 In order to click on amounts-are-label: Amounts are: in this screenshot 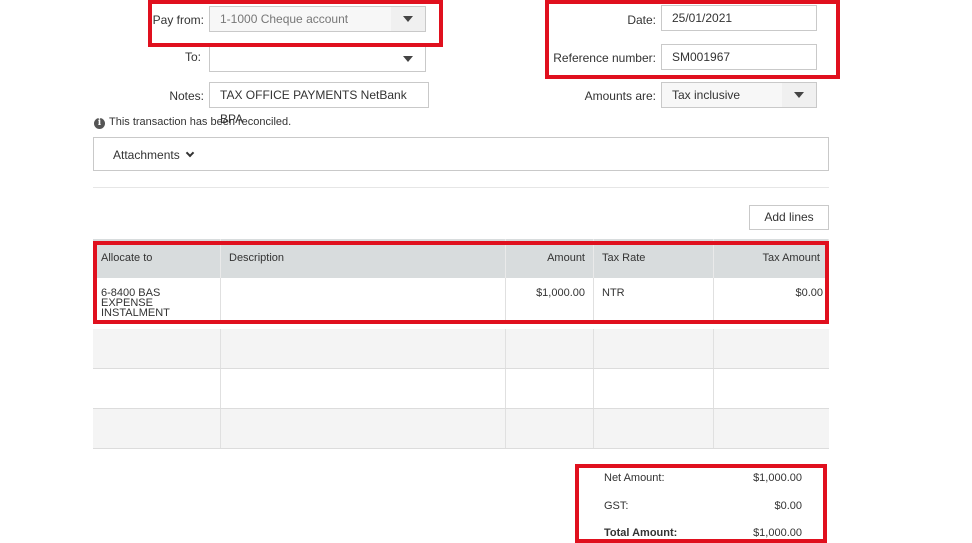, I will do `click(620, 96)`.